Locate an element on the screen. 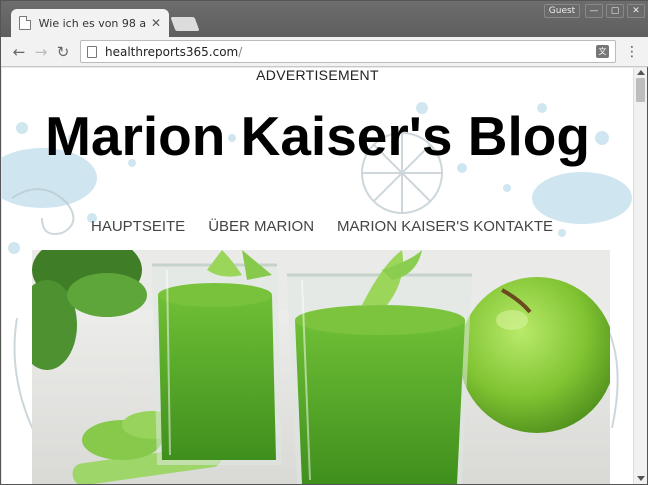 The image size is (648, 485). advertisement-label: ADVERTISEMENT is located at coordinates (317, 75).